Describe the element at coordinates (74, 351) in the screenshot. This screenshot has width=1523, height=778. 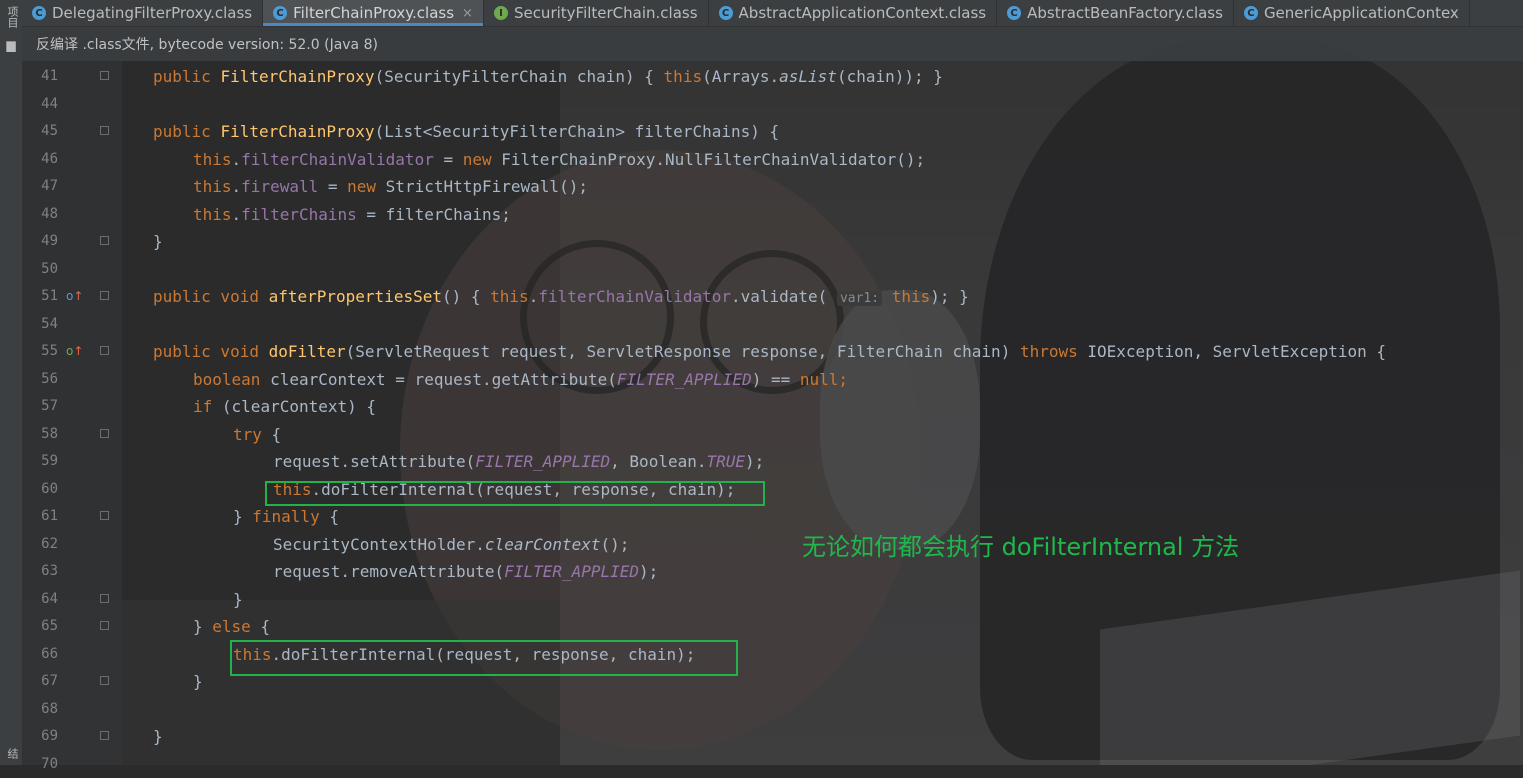
I see `implements-method-icon: o↑` at that location.